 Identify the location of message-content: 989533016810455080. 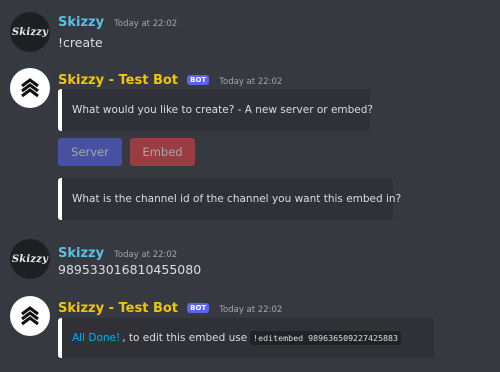
(130, 269).